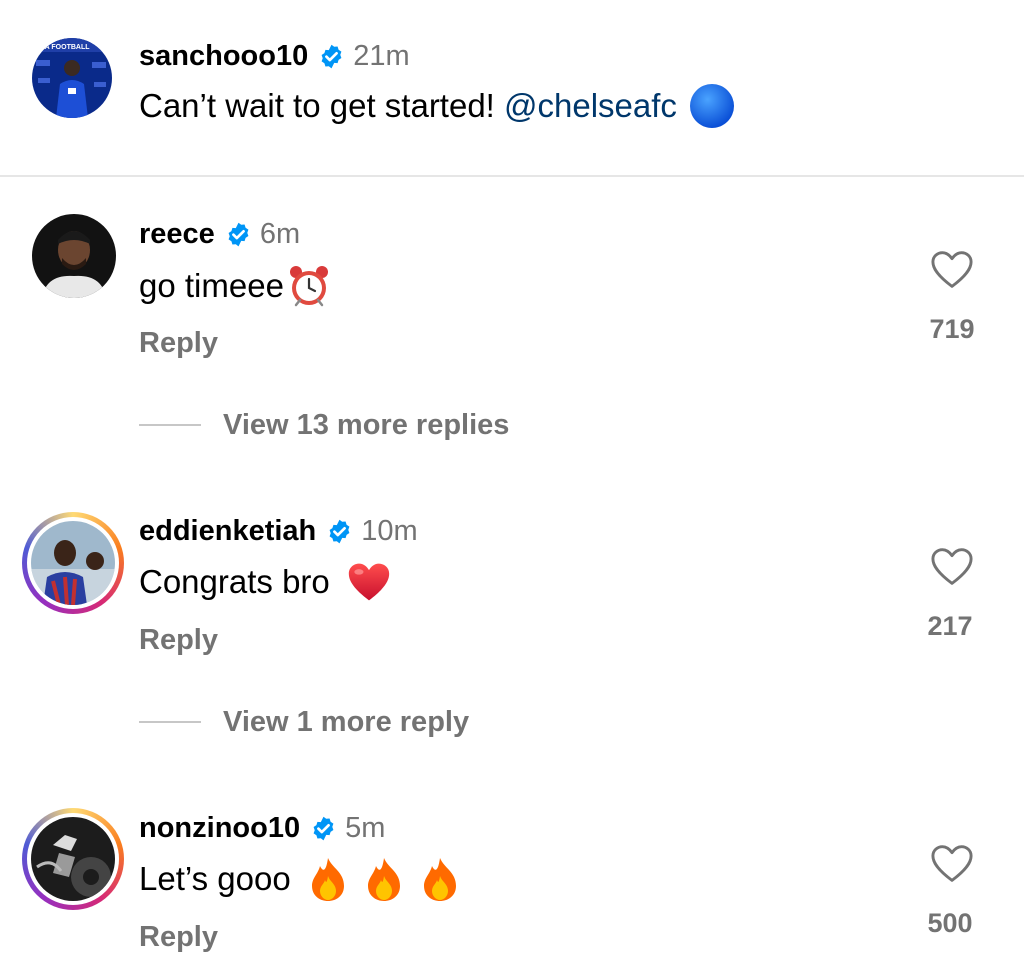 The height and width of the screenshot is (974, 1024). Describe the element at coordinates (309, 286) in the screenshot. I see `alarm-clock-icon` at that location.